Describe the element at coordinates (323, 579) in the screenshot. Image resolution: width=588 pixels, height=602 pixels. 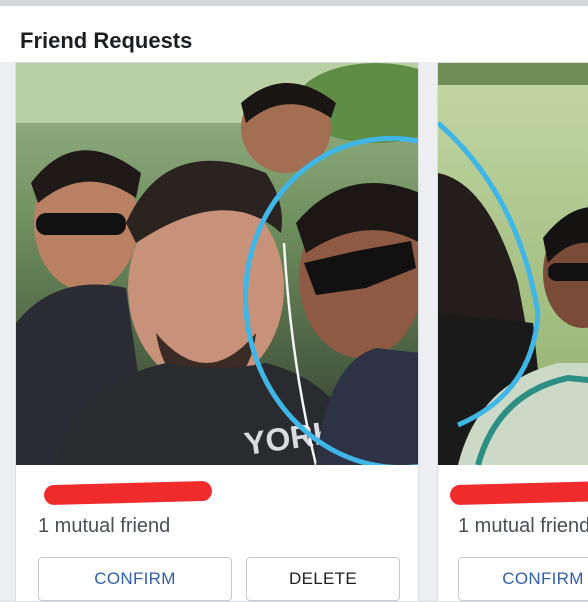
I see `delete-button: DELETE` at that location.